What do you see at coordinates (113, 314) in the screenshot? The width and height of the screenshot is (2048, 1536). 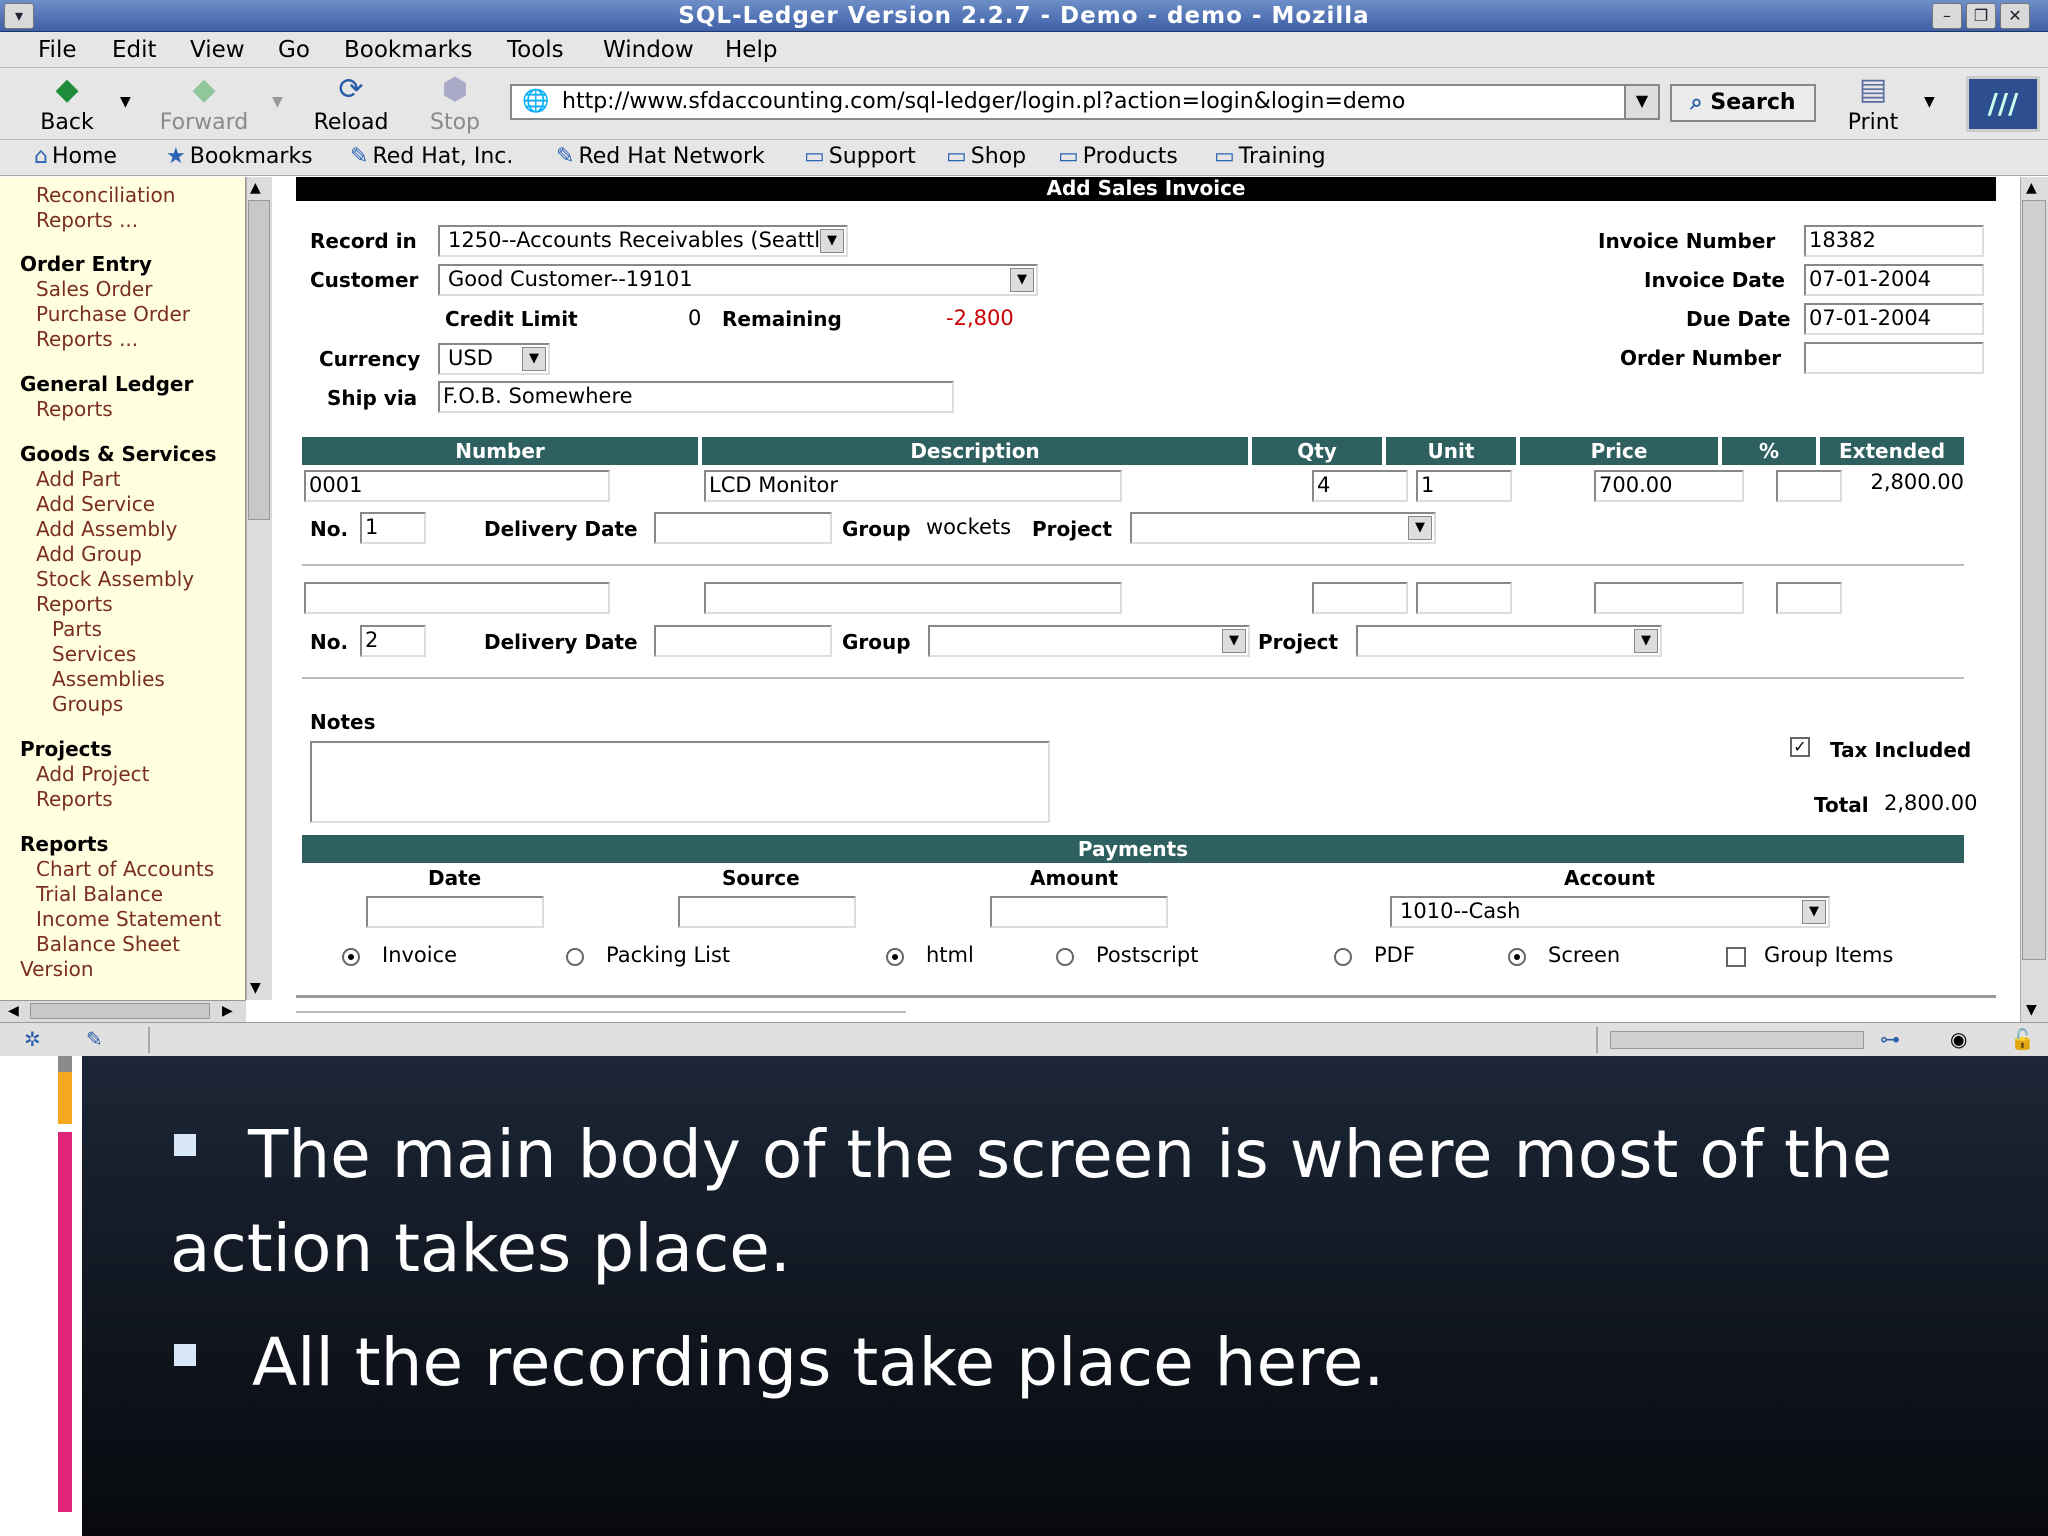 I see `sidebar-item-purchase-order: Purchase Order` at bounding box center [113, 314].